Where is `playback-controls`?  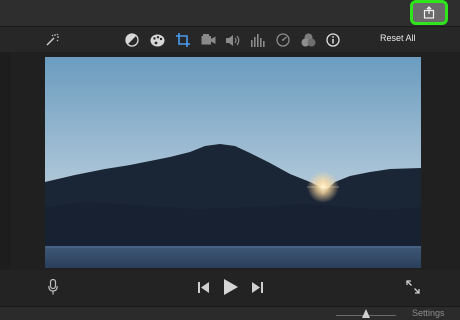 playback-controls is located at coordinates (230, 288).